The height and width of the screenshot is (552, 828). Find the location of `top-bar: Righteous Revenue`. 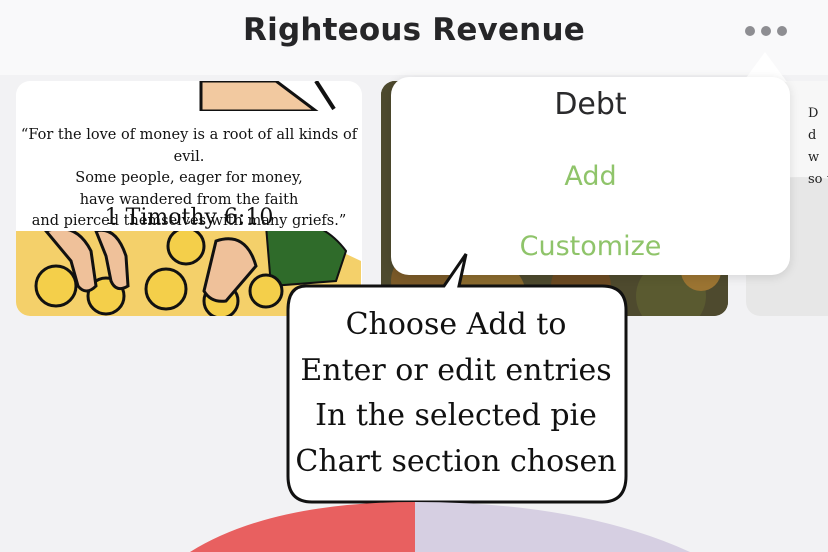

top-bar: Righteous Revenue is located at coordinates (414, 37).